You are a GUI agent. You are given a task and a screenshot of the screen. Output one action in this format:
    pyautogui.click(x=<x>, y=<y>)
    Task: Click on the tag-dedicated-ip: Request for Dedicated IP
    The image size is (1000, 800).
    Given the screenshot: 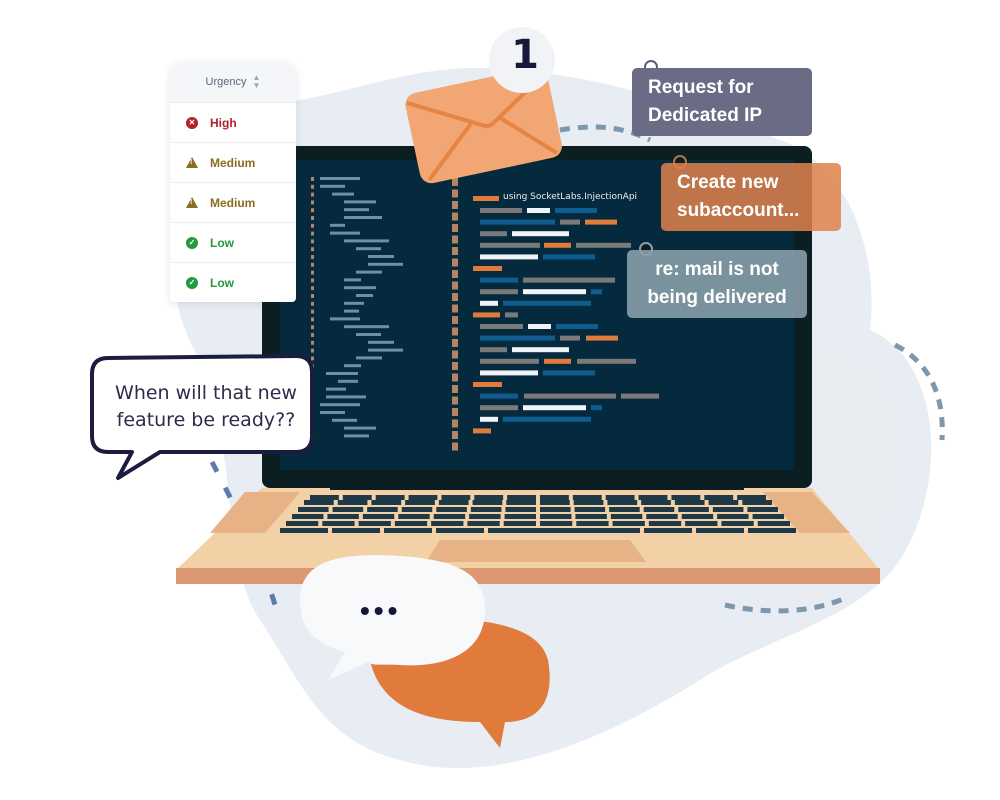 What is the action you would take?
    pyautogui.click(x=722, y=102)
    